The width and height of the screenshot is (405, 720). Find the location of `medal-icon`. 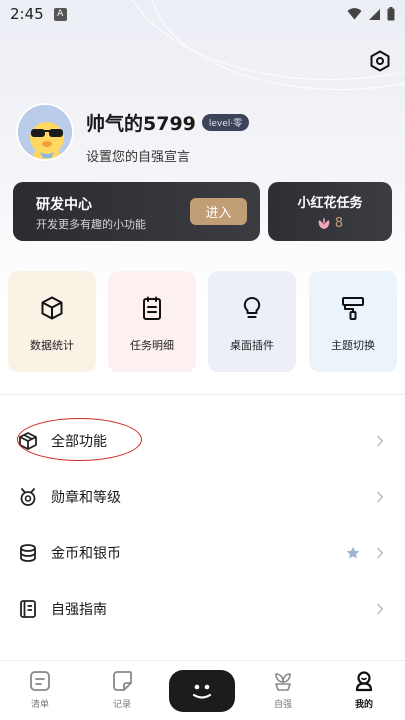

medal-icon is located at coordinates (28, 497).